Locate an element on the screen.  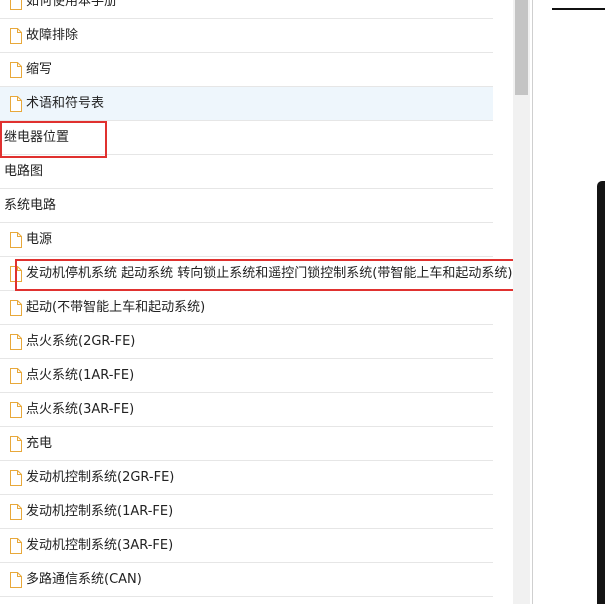
tree-item-label: 点火系统(3AR-FE) is located at coordinates (80, 409).